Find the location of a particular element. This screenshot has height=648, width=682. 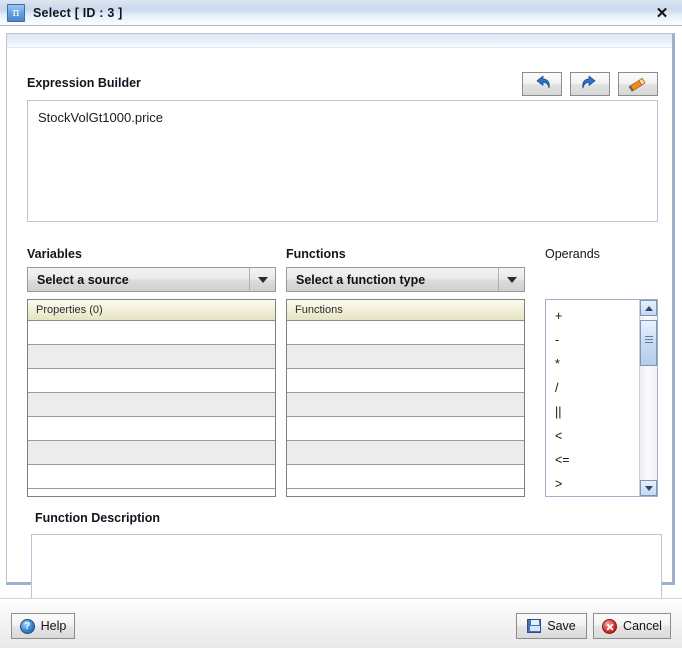

source-select: Select a source is located at coordinates (151, 279).